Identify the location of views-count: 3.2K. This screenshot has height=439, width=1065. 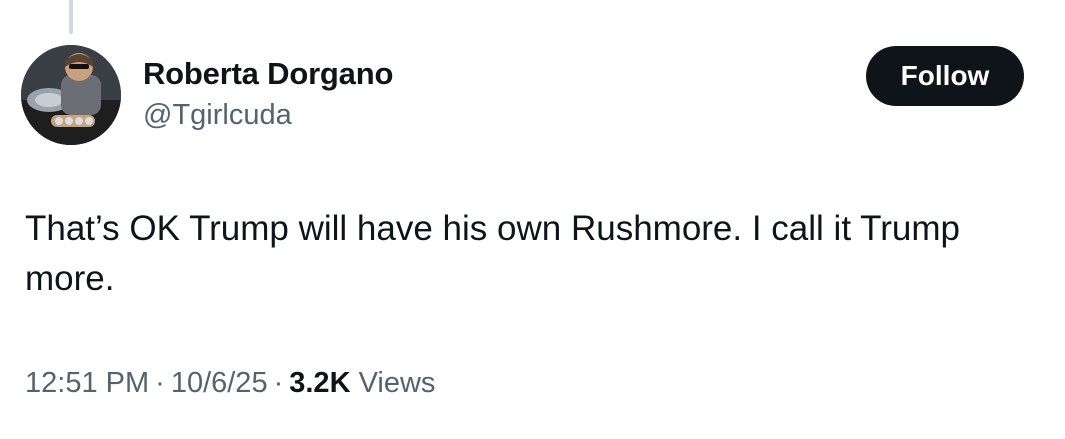
(320, 383).